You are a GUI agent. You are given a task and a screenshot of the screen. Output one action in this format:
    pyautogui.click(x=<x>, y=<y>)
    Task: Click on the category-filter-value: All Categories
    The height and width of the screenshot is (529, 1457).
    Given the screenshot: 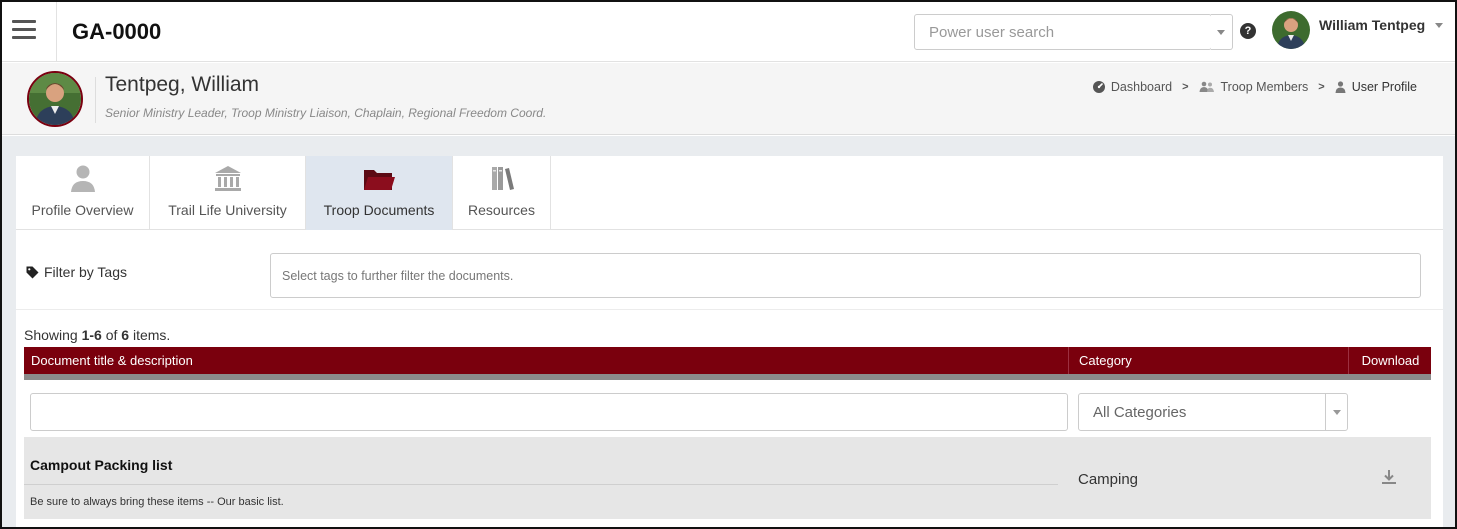 What is the action you would take?
    pyautogui.click(x=1140, y=412)
    